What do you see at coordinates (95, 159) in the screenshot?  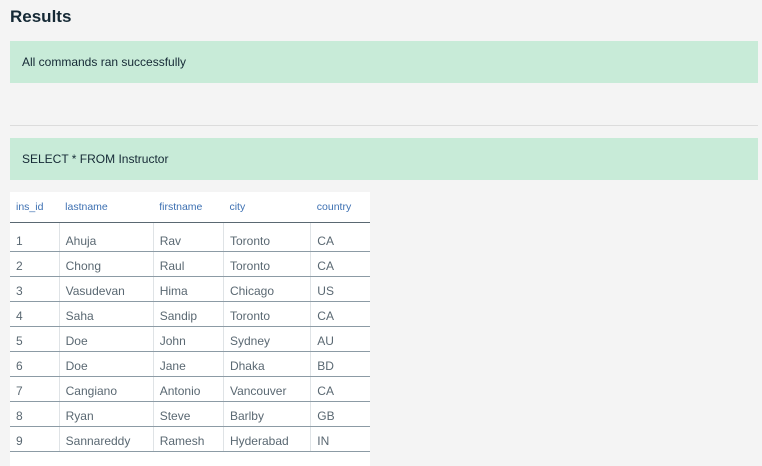 I see `query-text: SELECT * FROM Instructor` at bounding box center [95, 159].